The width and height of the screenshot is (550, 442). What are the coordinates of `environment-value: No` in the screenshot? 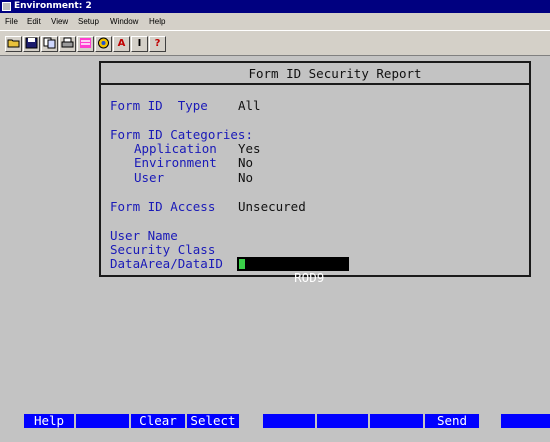 It's located at (245, 163).